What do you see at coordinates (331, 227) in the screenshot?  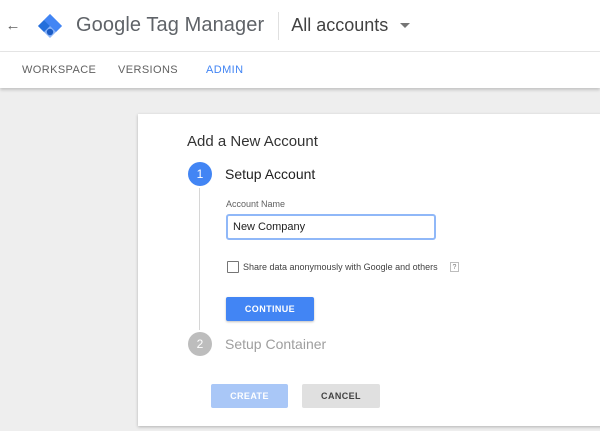 I see `account-name-input` at bounding box center [331, 227].